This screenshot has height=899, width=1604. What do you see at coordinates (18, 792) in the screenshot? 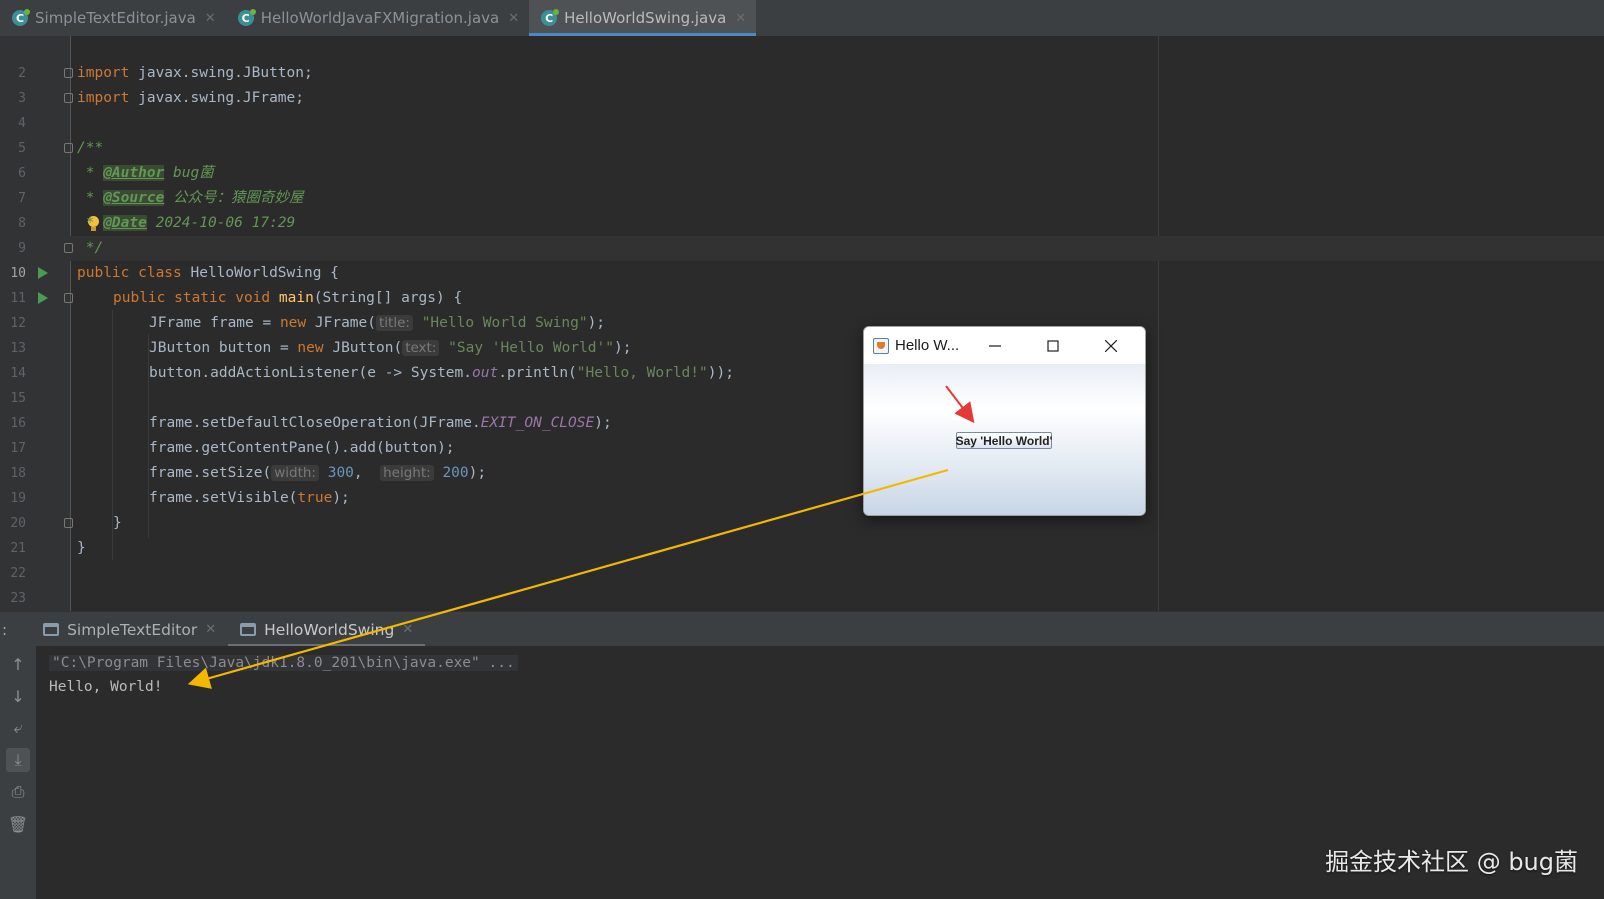
I see `print-icon: ⎙` at bounding box center [18, 792].